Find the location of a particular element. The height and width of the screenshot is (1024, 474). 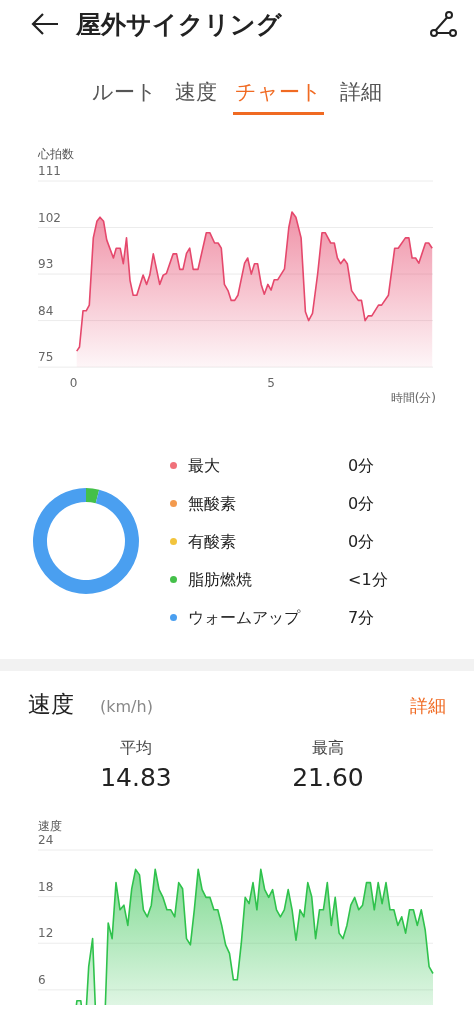

stat-value: 14.83 is located at coordinates (136, 777).